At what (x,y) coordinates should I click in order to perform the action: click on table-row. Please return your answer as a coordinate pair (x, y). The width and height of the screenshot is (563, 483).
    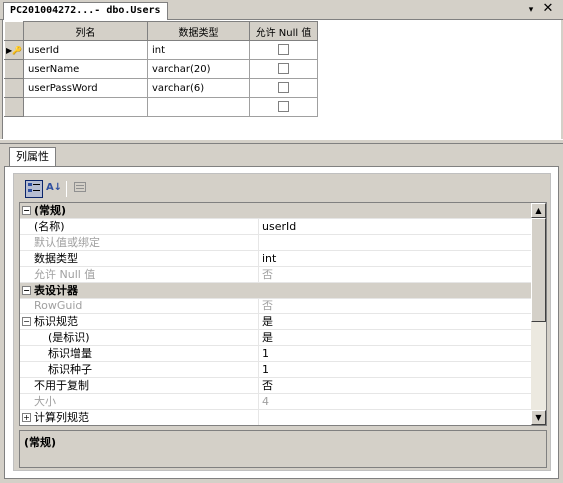
    Looking at the image, I should click on (161, 107).